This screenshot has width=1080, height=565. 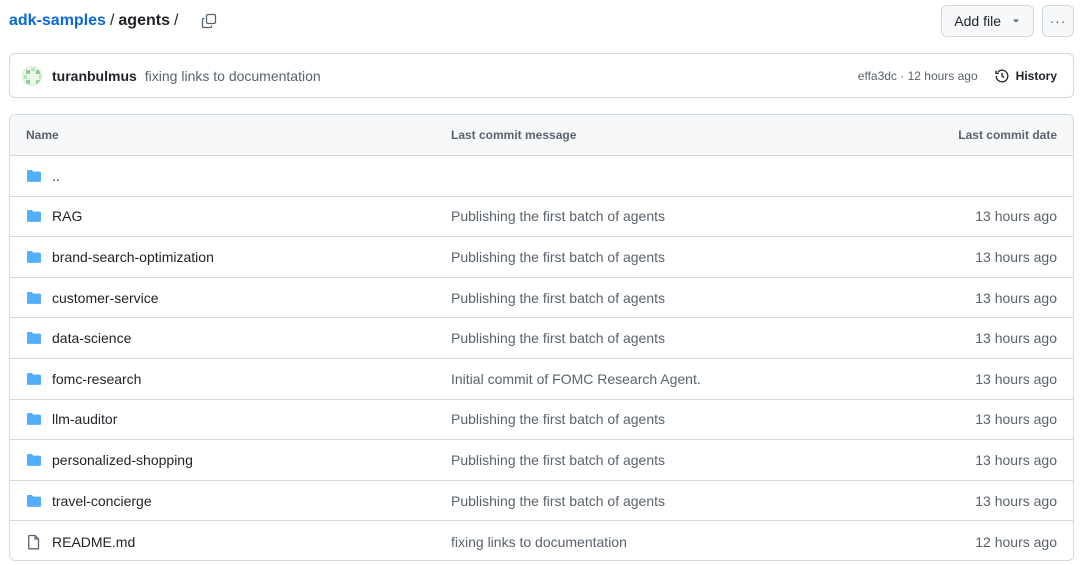 What do you see at coordinates (84, 419) in the screenshot?
I see `row-name-link: llm-auditor` at bounding box center [84, 419].